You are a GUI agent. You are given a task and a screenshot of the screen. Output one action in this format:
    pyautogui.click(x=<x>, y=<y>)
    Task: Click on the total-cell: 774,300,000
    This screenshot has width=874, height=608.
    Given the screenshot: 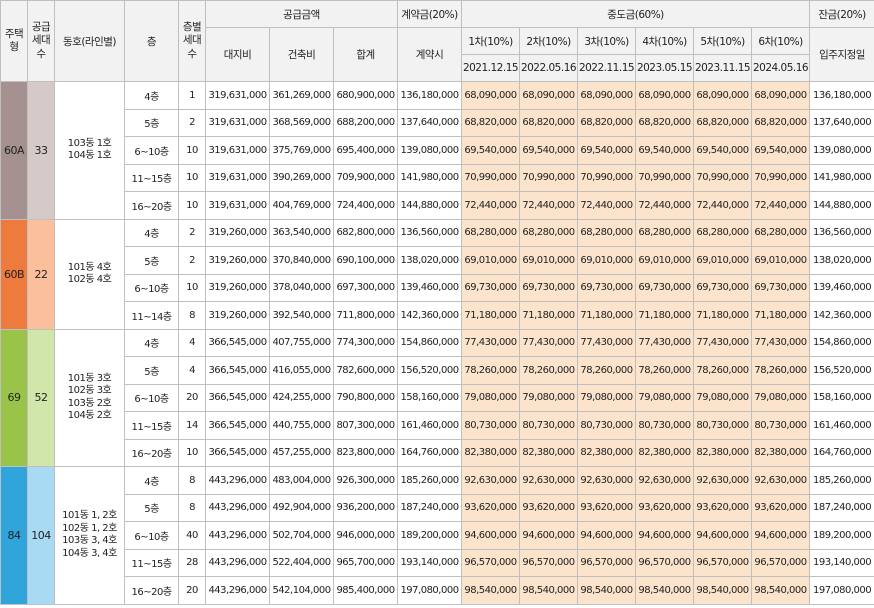 What is the action you would take?
    pyautogui.click(x=365, y=342)
    